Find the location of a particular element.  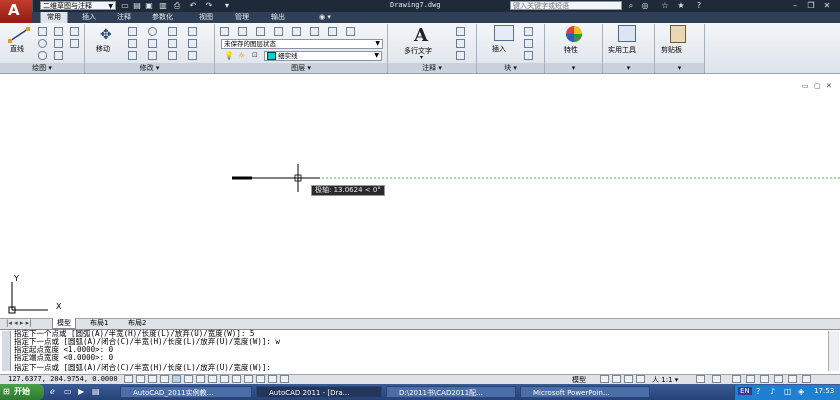

favorites-icon: ★ is located at coordinates (681, 6).